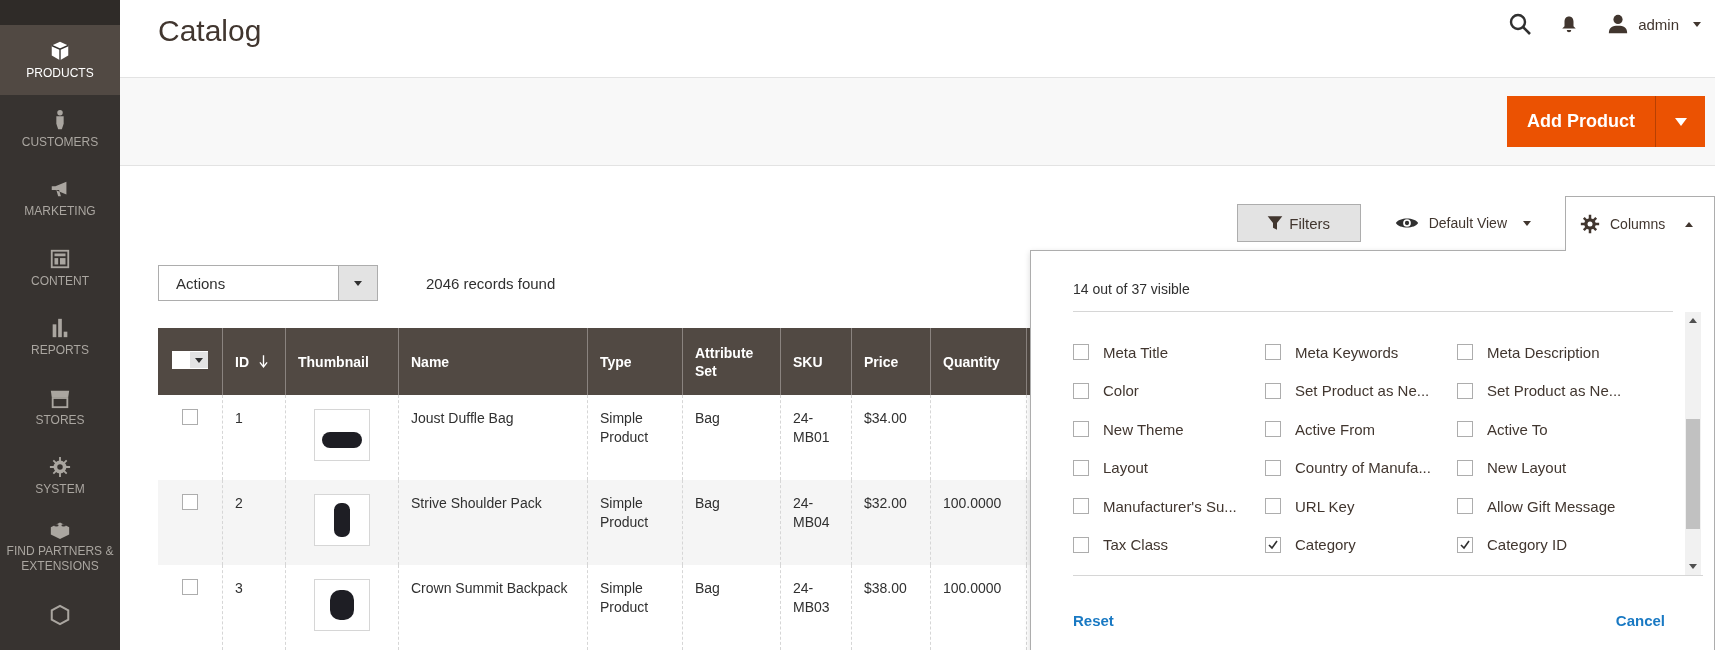 The width and height of the screenshot is (1715, 650). Describe the element at coordinates (190, 360) in the screenshot. I see `mass-select-checkbox` at that location.